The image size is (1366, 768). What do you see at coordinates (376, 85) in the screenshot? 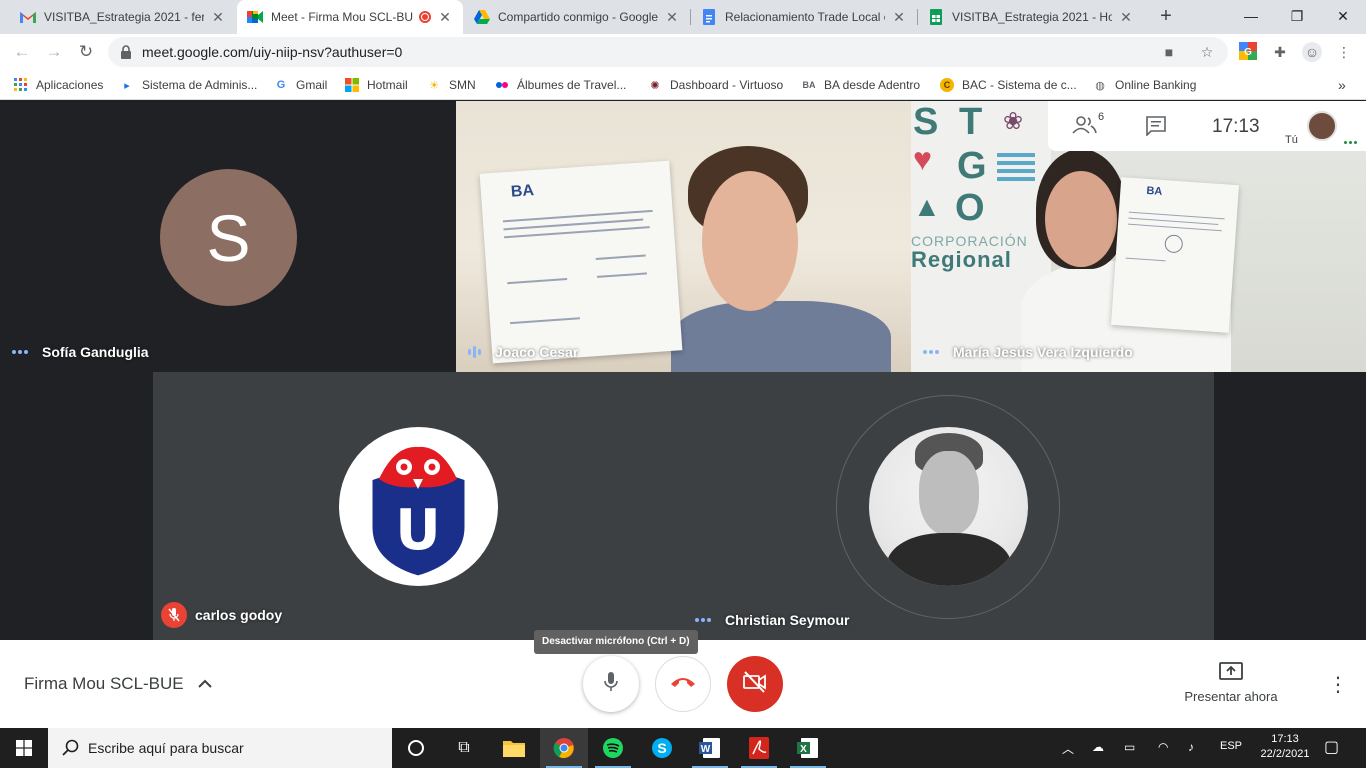
I see `bookmark-hotmail: Hotmail` at bounding box center [376, 85].